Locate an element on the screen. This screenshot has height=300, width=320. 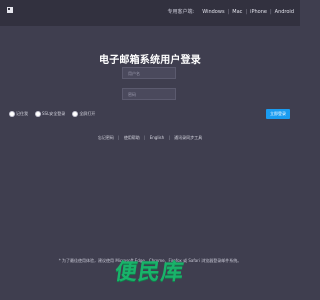
client-downloads: 专用客户端: Windows | Mac | iPhone | Android is located at coordinates (230, 12).